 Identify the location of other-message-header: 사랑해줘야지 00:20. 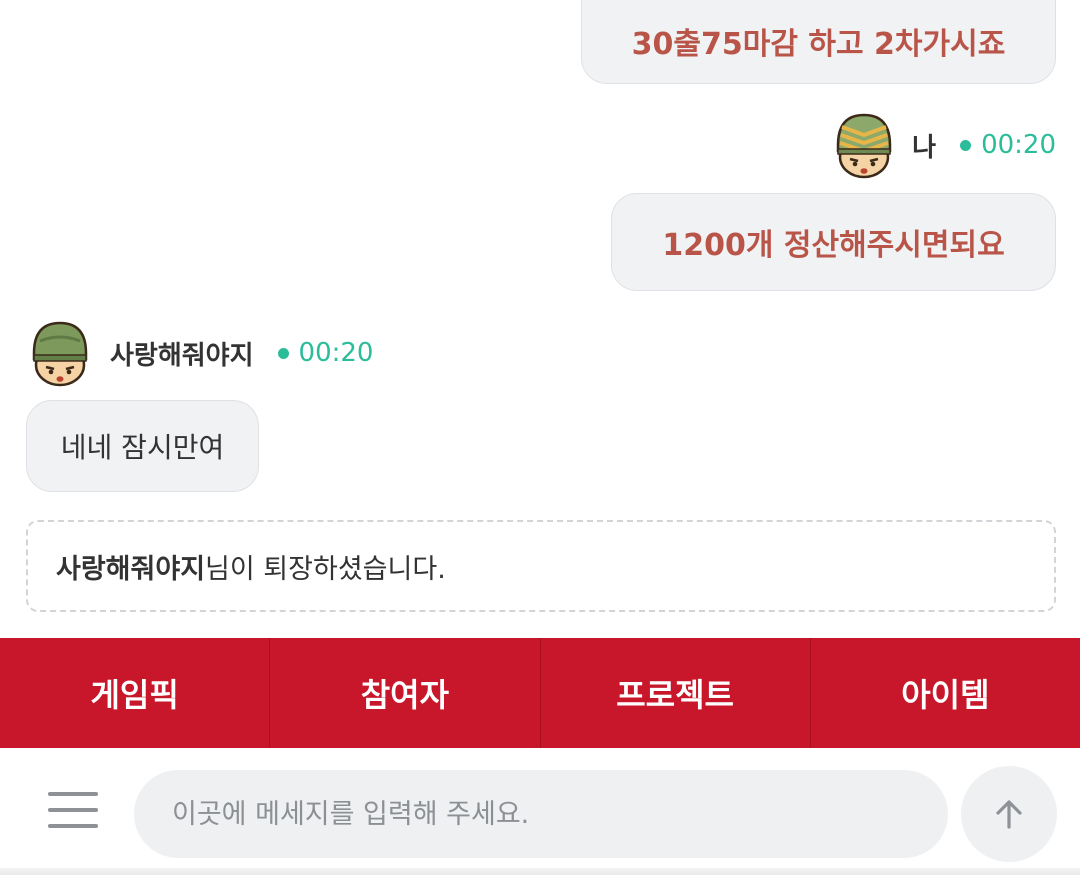
(200, 353).